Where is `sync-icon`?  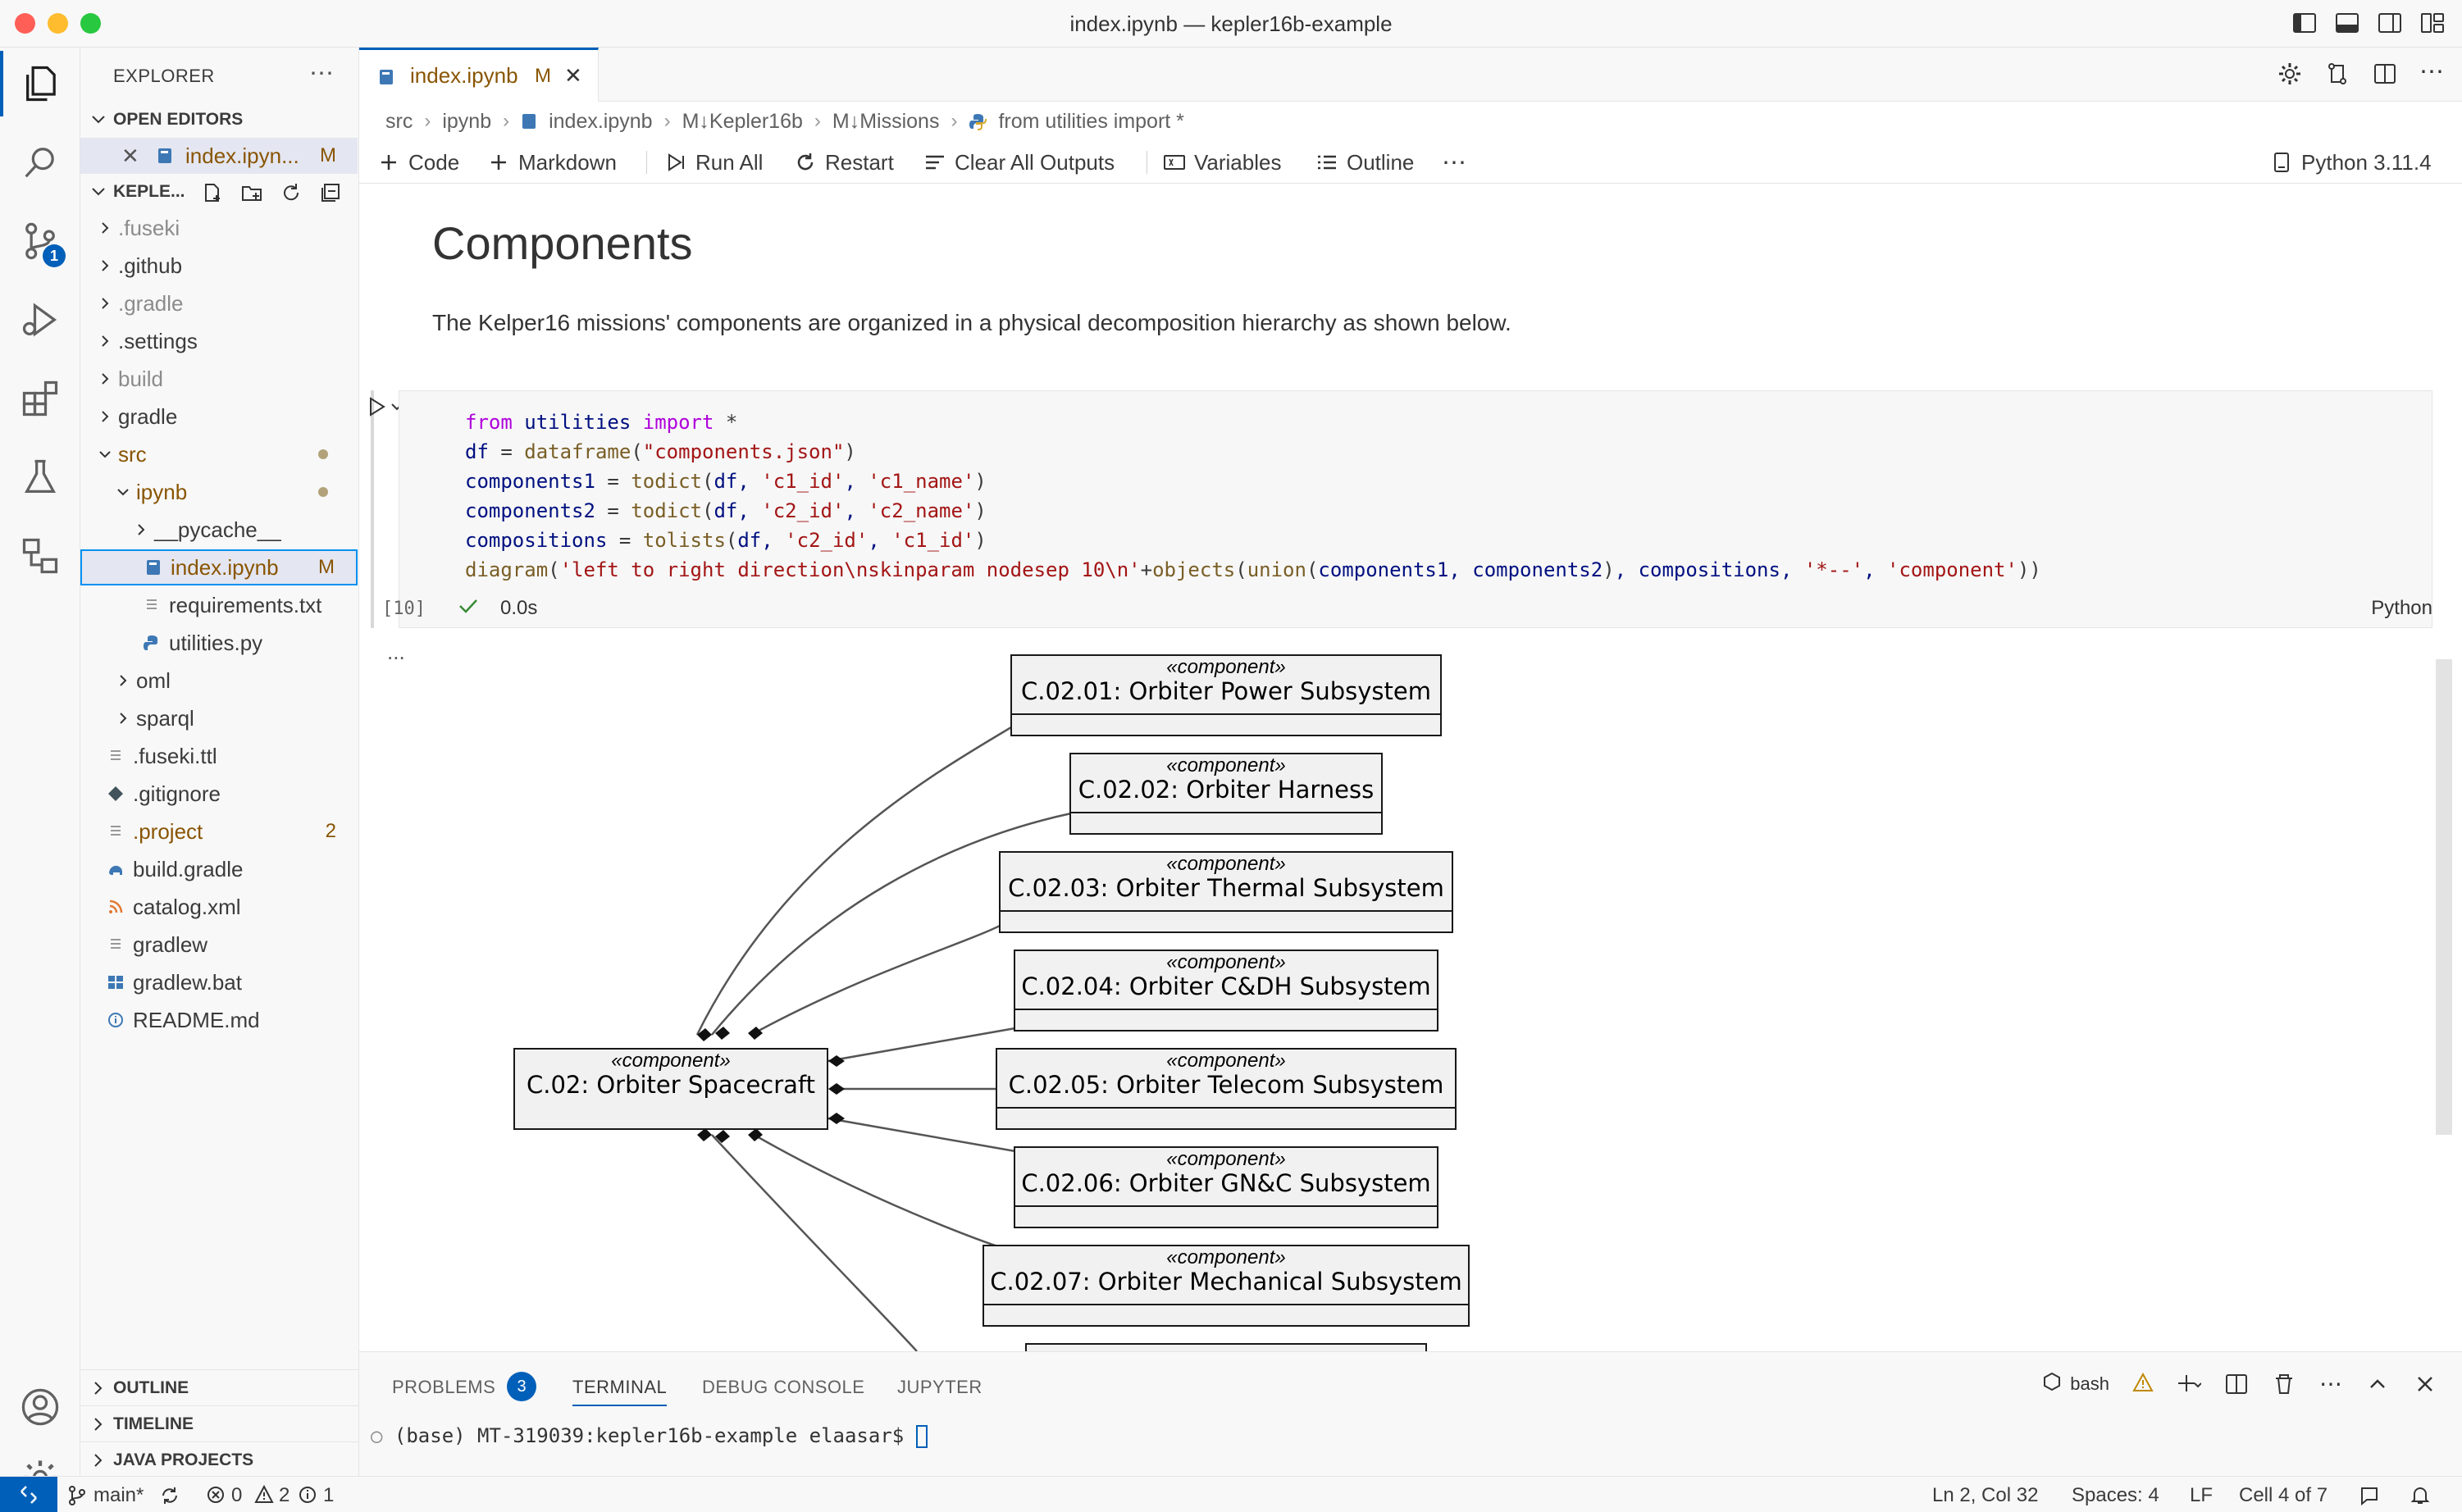
sync-icon is located at coordinates (169, 1495).